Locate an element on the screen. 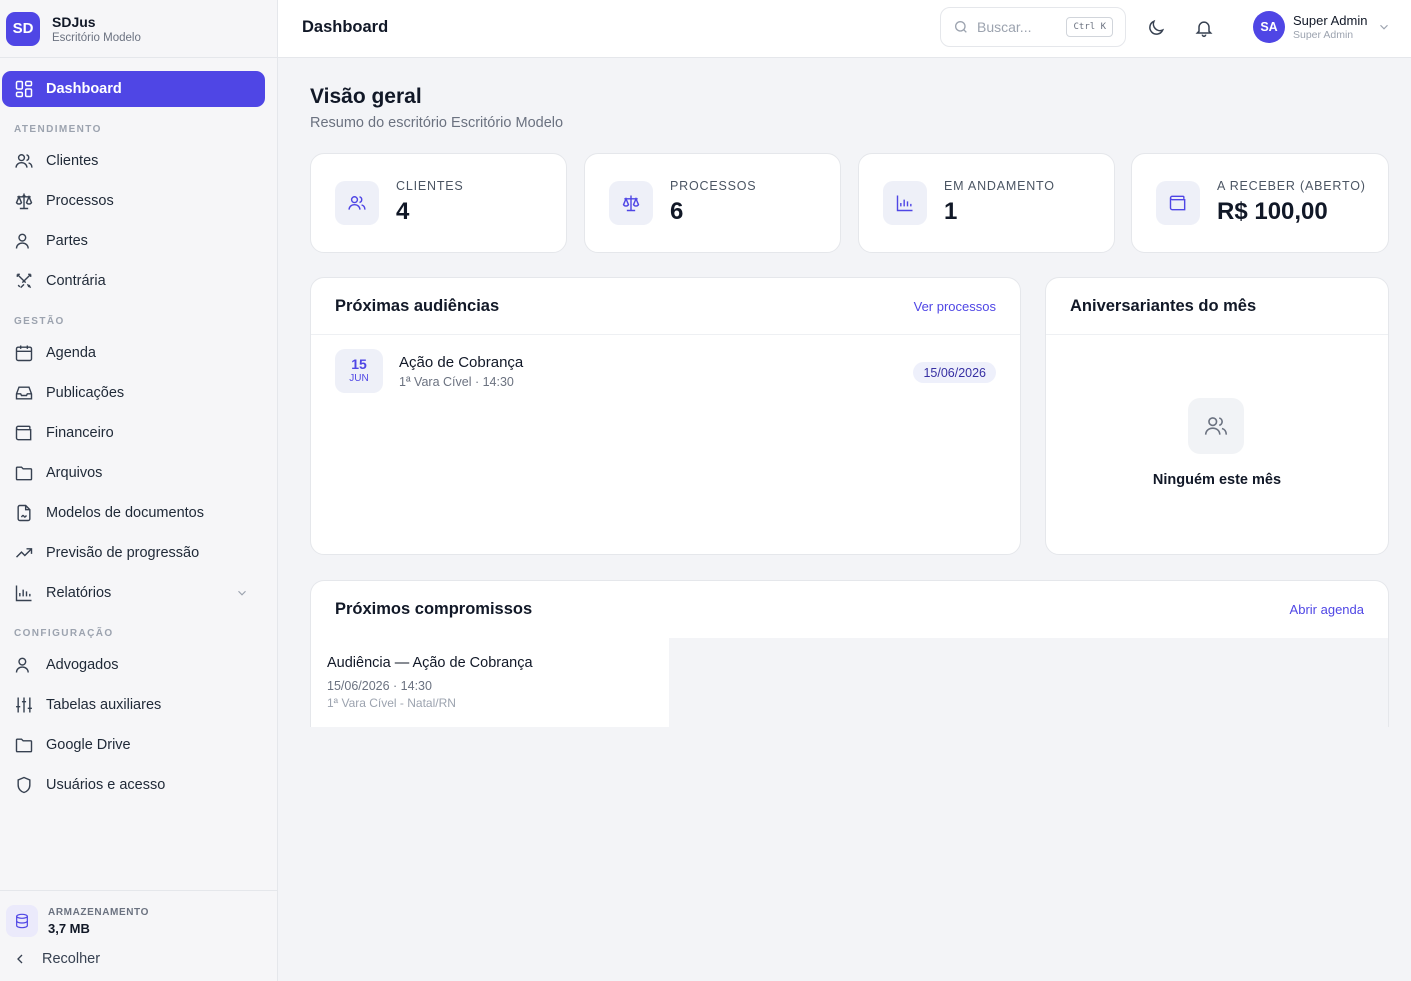 This screenshot has width=1411, height=981. bell-icon is located at coordinates (1204, 29).